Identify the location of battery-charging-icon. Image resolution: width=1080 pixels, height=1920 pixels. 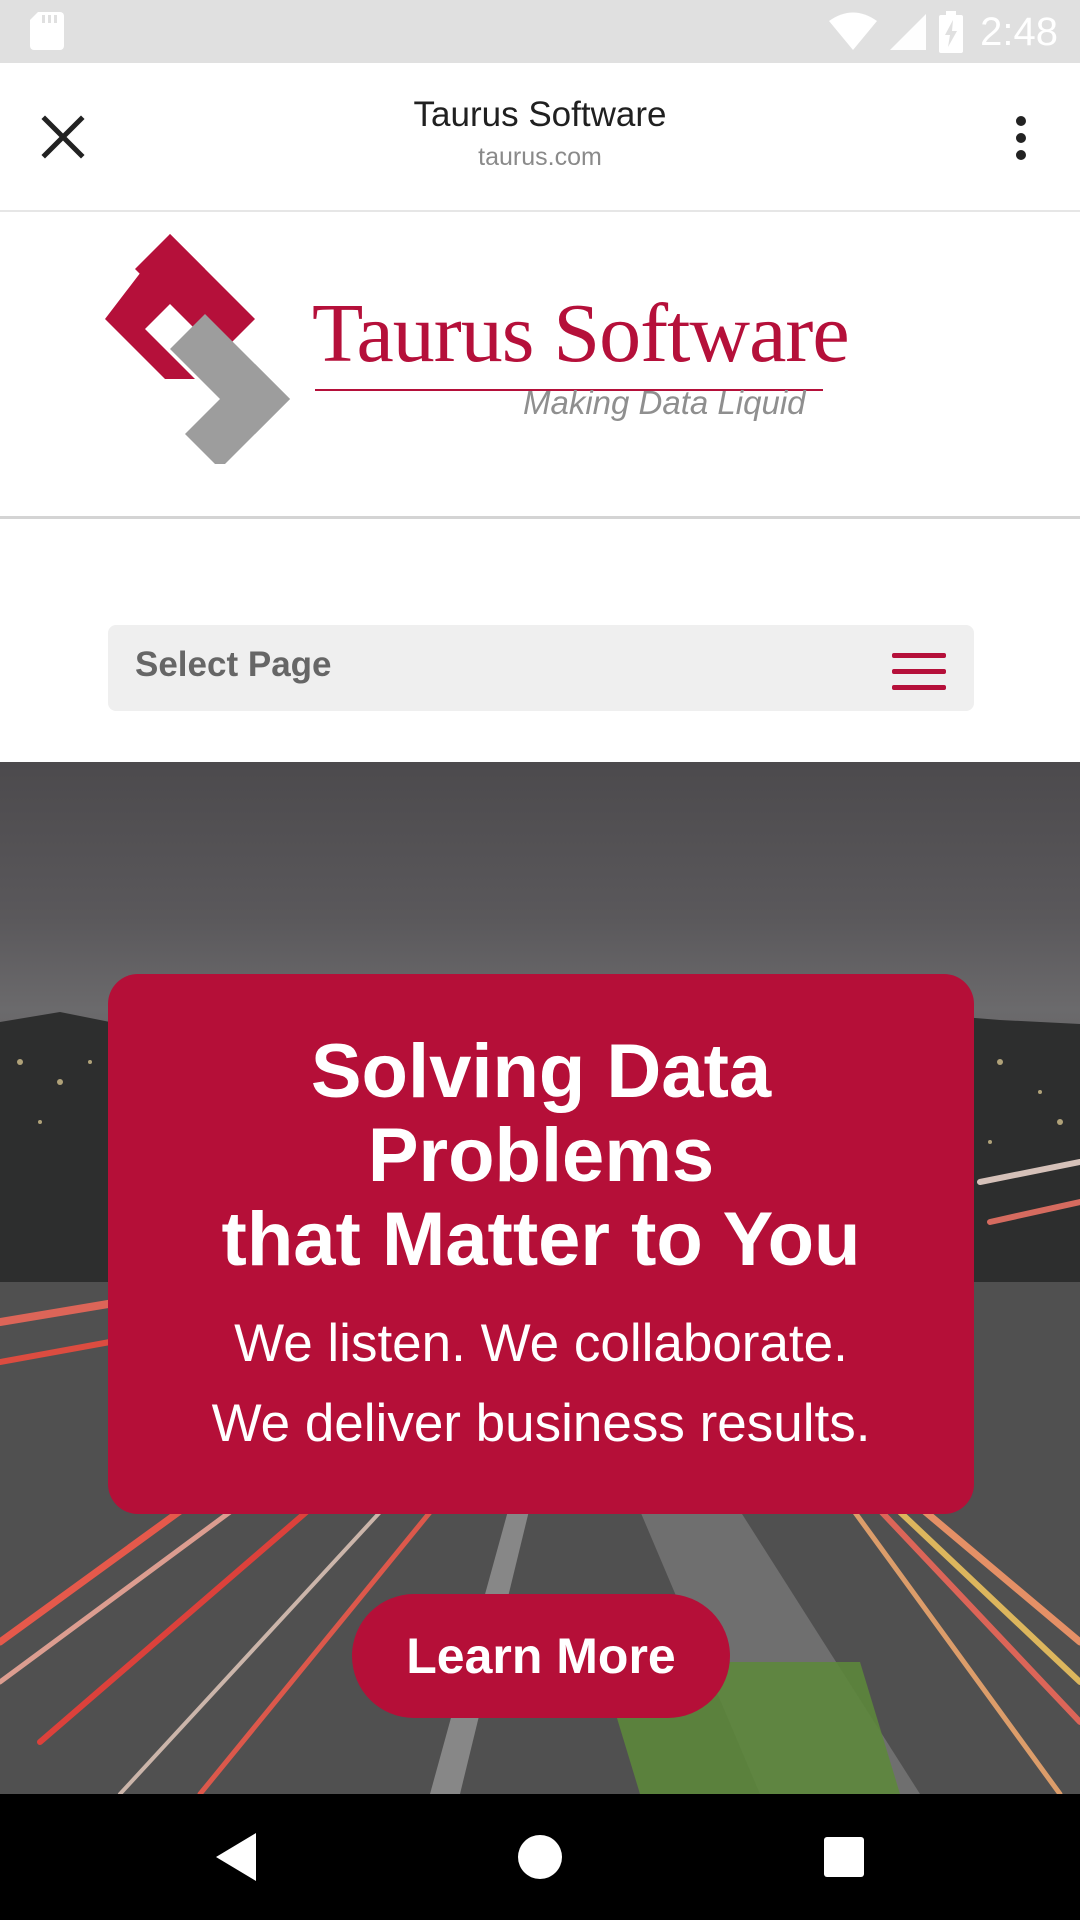
(951, 32).